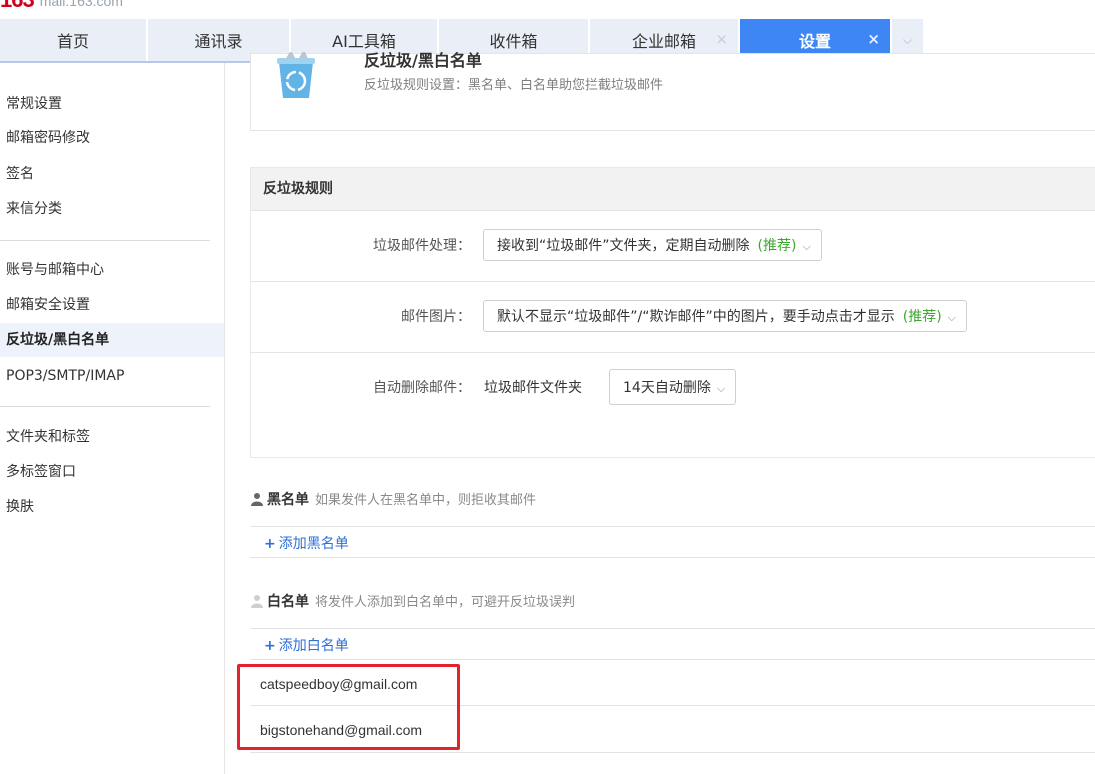  I want to click on sidebar-item-signature: 签名, so click(112, 174).